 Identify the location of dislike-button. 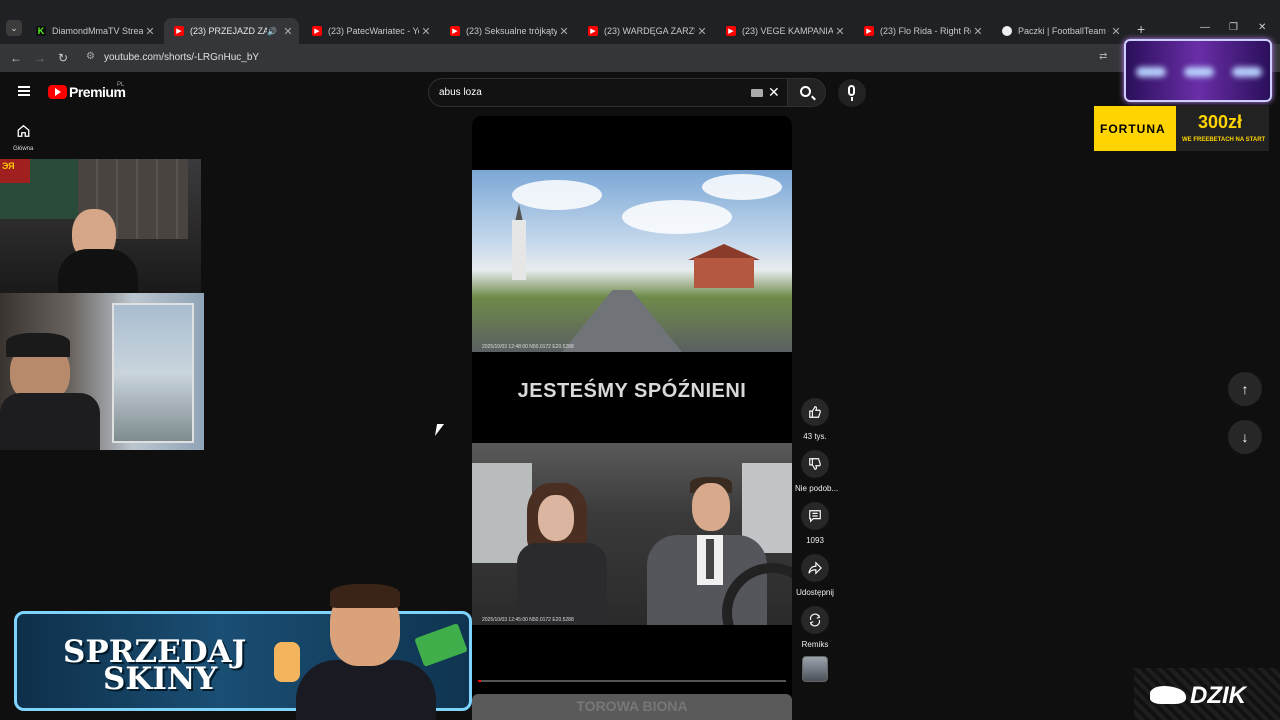
(815, 464).